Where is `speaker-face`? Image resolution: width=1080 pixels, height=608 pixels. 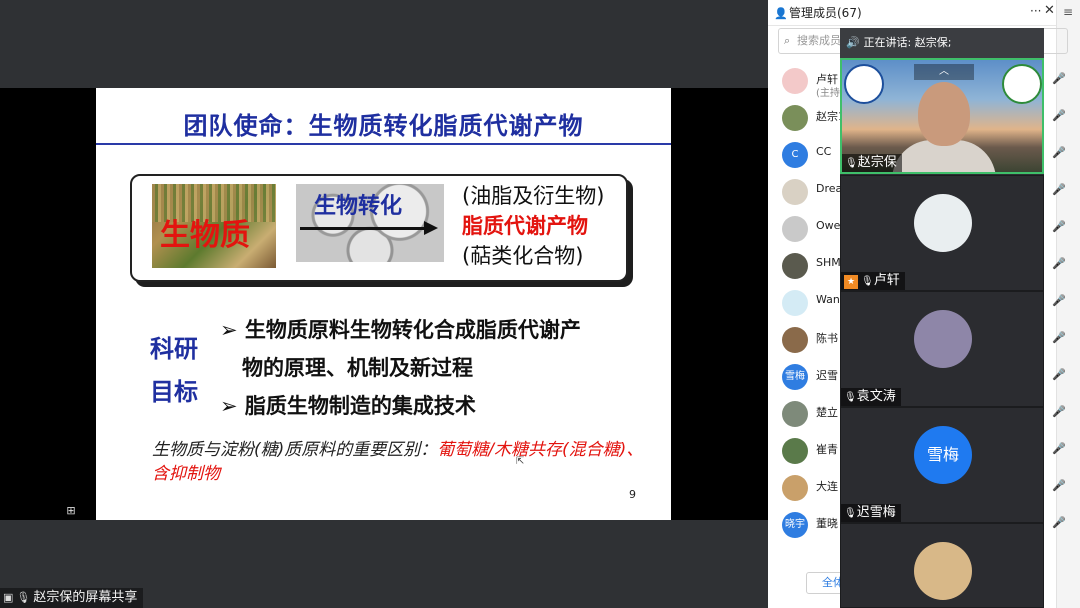
speaker-face is located at coordinates (944, 114).